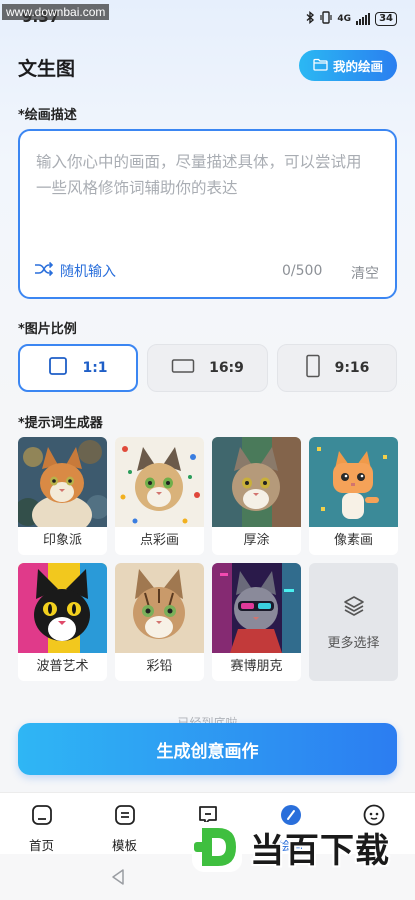 The width and height of the screenshot is (415, 900). What do you see at coordinates (183, 368) in the screenshot?
I see `landscape-icon` at bounding box center [183, 368].